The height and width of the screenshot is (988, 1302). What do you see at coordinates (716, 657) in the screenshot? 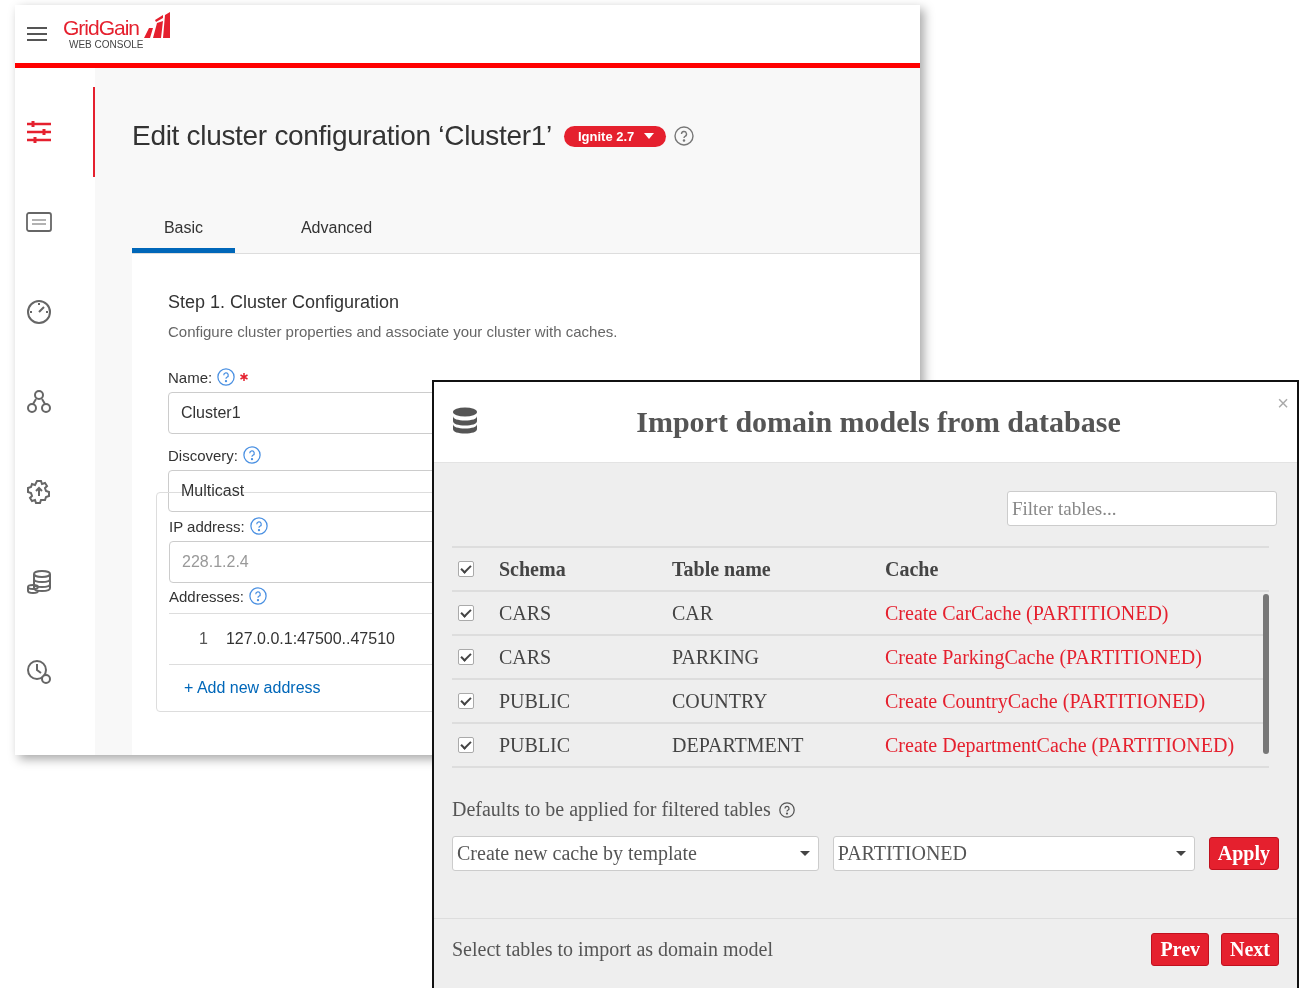
I see `table-cell-text: PARKING` at bounding box center [716, 657].